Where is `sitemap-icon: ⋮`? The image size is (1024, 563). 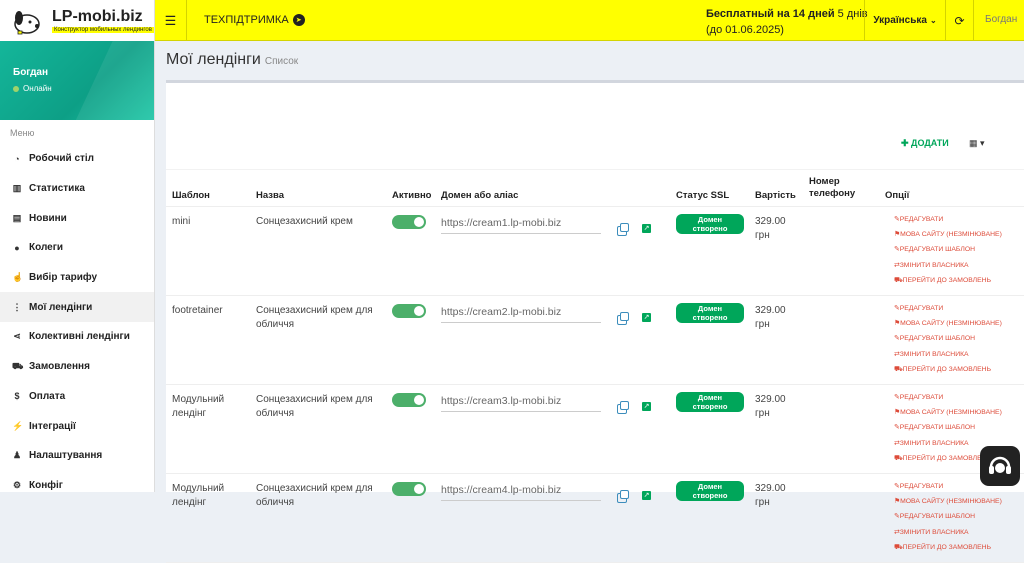
sitemap-icon: ⋮ is located at coordinates (17, 306).